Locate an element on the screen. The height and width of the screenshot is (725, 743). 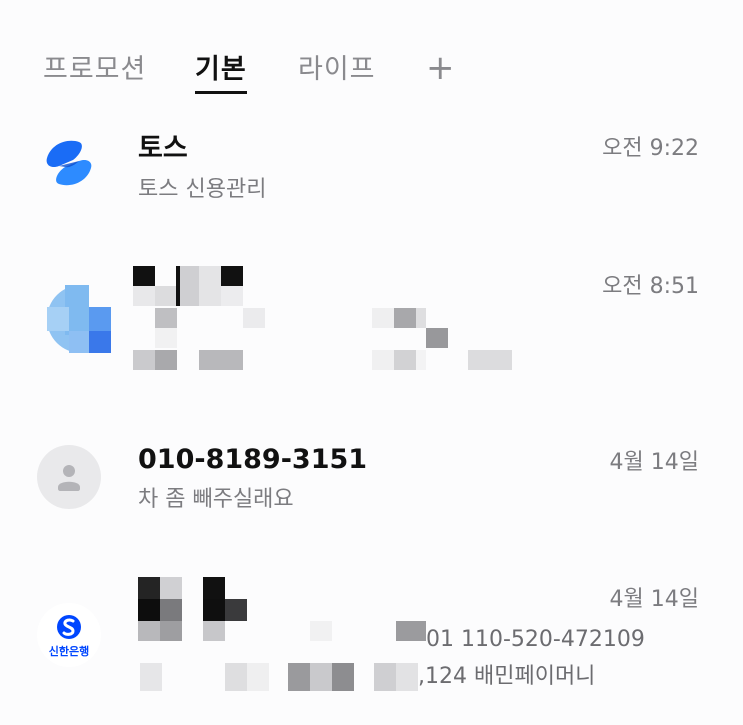
tab-promotion: 프로모션 is located at coordinates (94, 70).